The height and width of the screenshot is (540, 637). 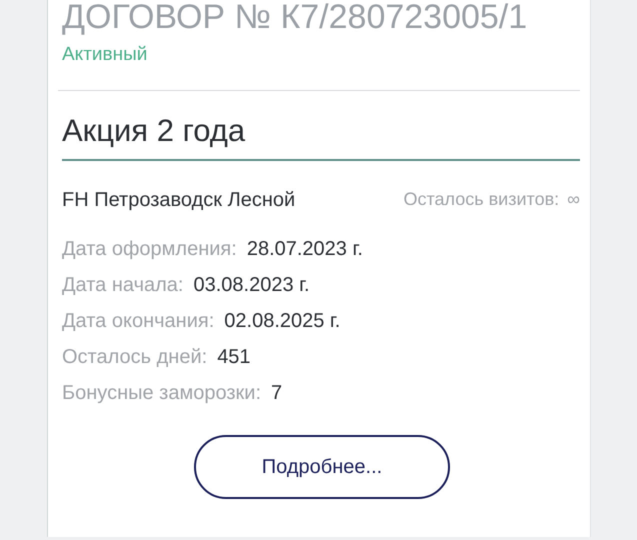 What do you see at coordinates (135, 357) in the screenshot?
I see `detail-label: Осталось дней:` at bounding box center [135, 357].